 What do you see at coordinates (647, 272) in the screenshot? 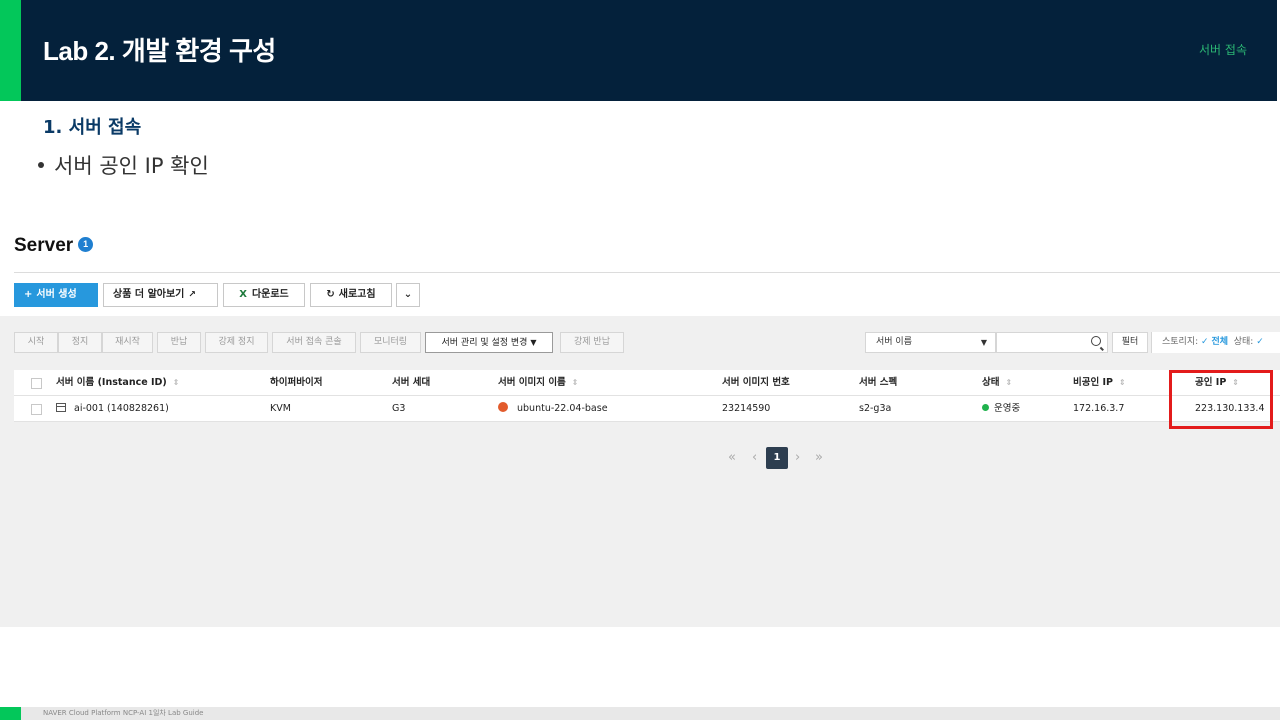
I see `title-divider` at bounding box center [647, 272].